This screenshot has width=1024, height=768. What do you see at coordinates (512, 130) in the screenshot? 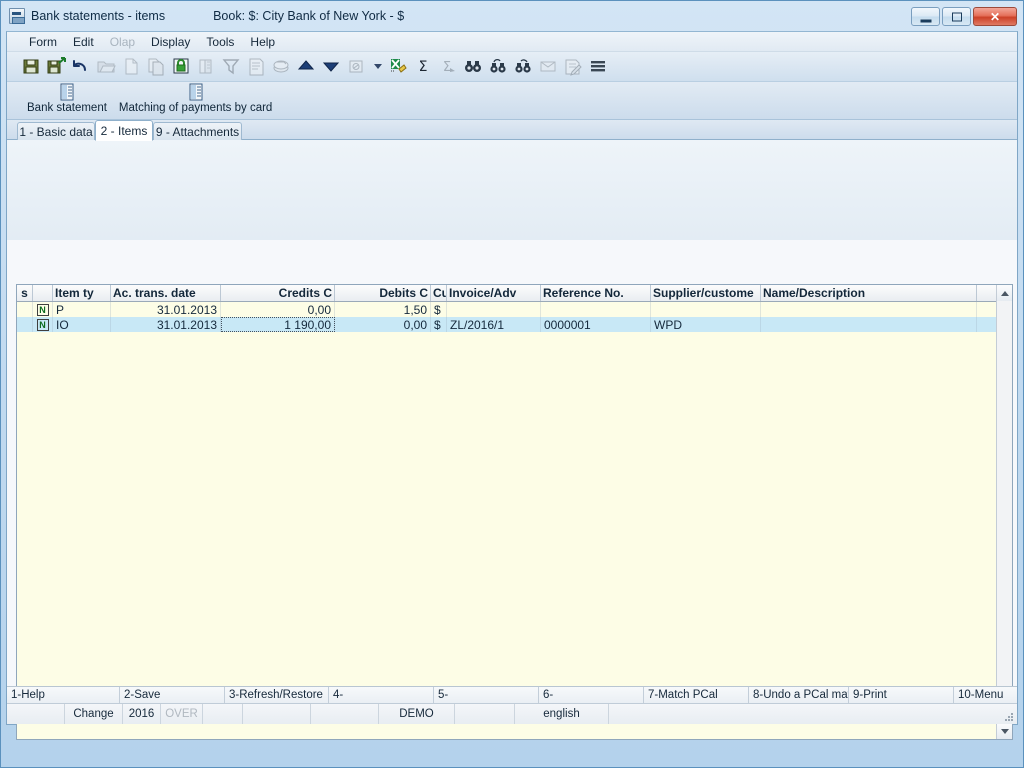
I see `tab-strip: 1 - Basic data 2 - Items 9 - Attachments` at bounding box center [512, 130].